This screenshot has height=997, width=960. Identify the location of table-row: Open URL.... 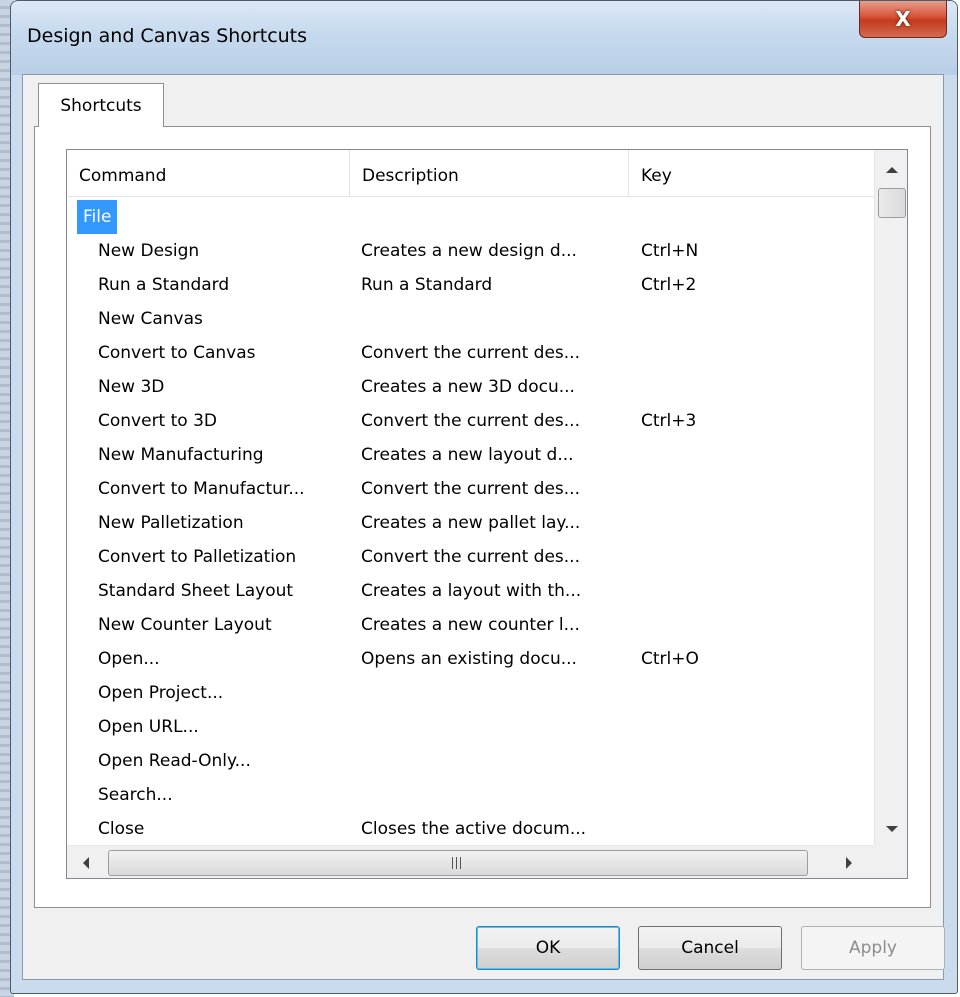
(470, 727).